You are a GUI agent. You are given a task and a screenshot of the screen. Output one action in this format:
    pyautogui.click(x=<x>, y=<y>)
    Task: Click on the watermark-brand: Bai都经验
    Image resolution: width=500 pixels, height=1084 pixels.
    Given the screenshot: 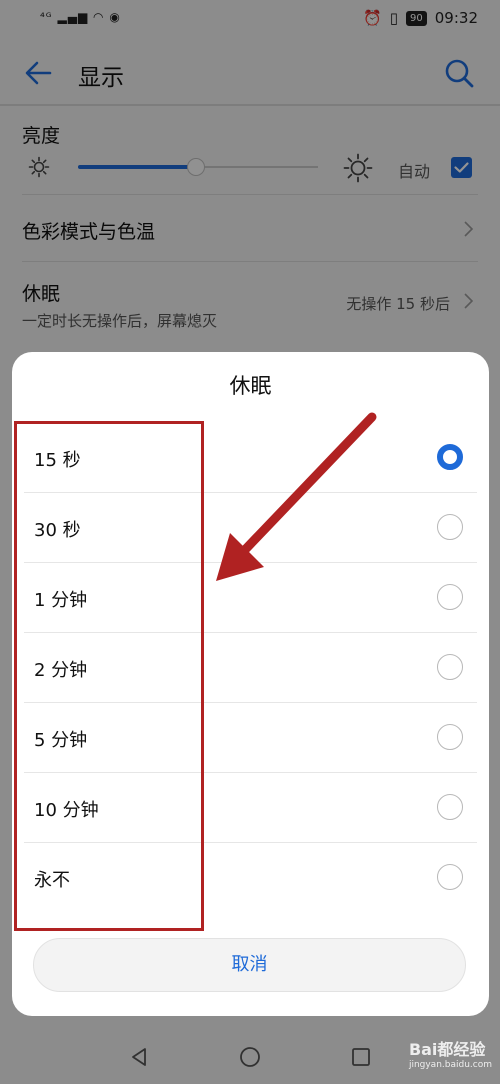 What is the action you would take?
    pyautogui.click(x=447, y=1049)
    